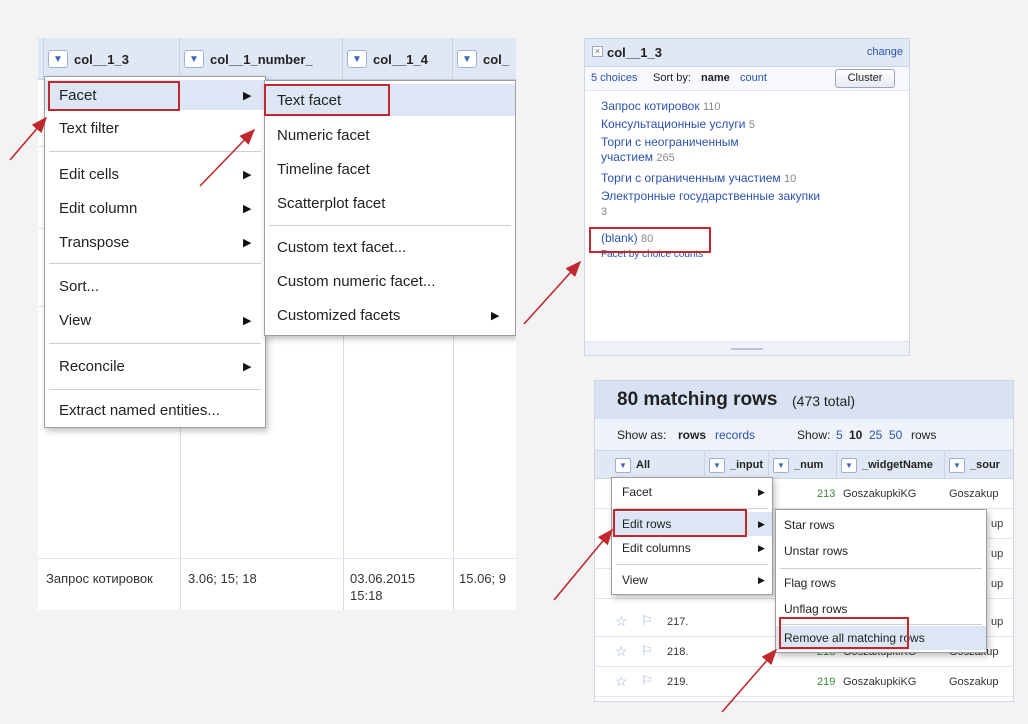  I want to click on close-icon: ×, so click(597, 51).